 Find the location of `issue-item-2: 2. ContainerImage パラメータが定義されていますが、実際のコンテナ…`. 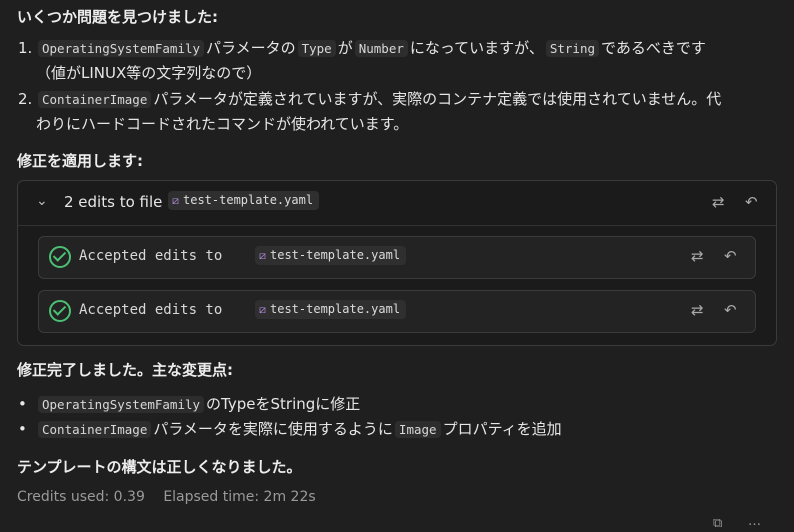

issue-item-2: 2. ContainerImage パラメータが定義されていますが、実際のコンテナ… is located at coordinates (370, 111).